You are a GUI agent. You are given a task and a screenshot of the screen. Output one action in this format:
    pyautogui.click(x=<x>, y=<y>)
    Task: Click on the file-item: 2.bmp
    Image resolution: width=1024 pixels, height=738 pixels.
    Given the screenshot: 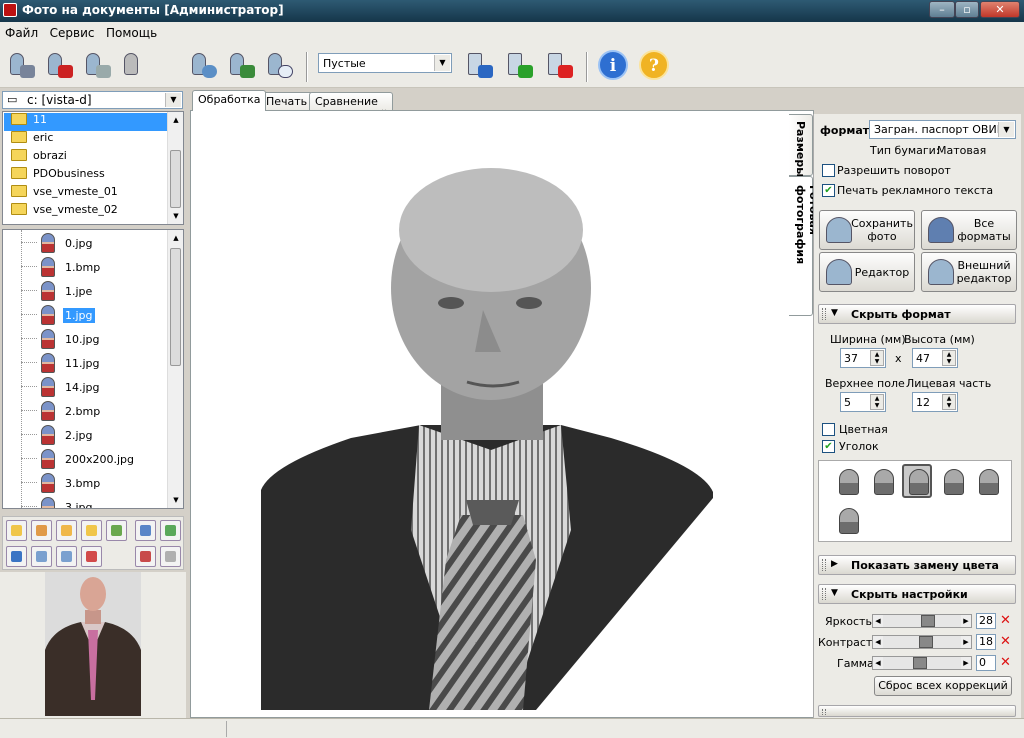 What is the action you would take?
    pyautogui.click(x=83, y=411)
    